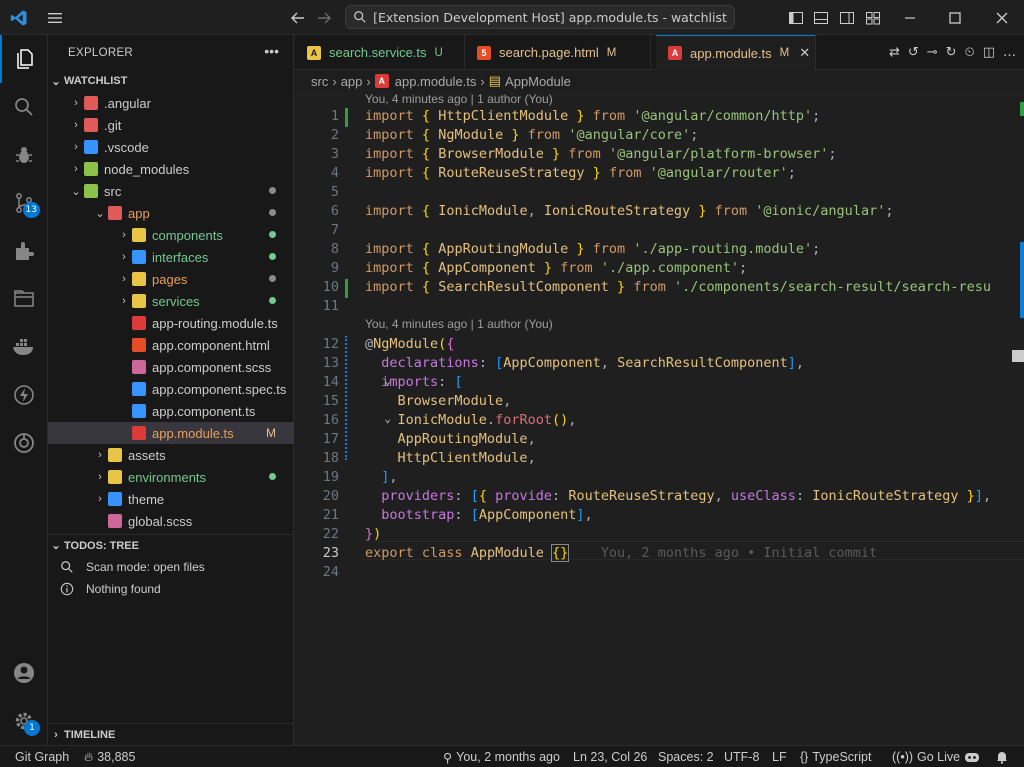 This screenshot has width=1024, height=767. What do you see at coordinates (171, 279) in the screenshot?
I see `tree-item: › pages` at bounding box center [171, 279].